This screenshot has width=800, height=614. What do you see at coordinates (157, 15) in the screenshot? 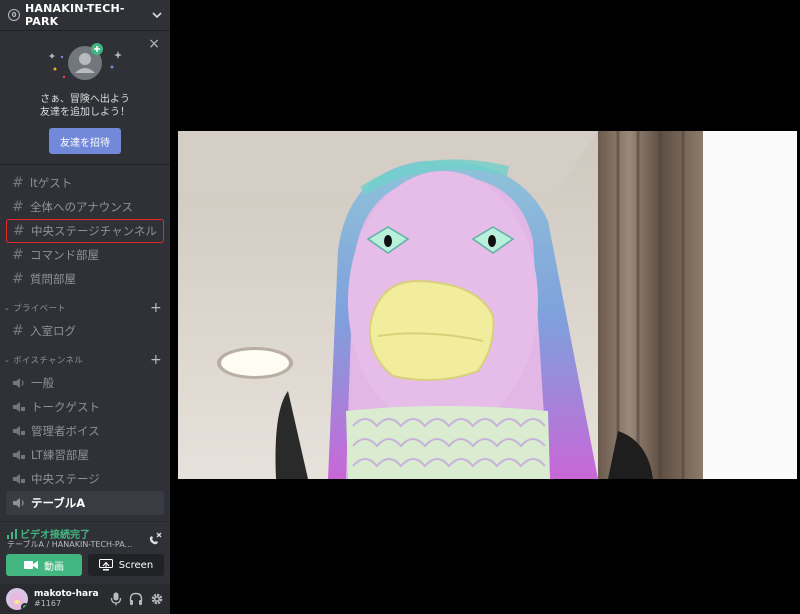
I see `chevron-down-icon` at bounding box center [157, 15].